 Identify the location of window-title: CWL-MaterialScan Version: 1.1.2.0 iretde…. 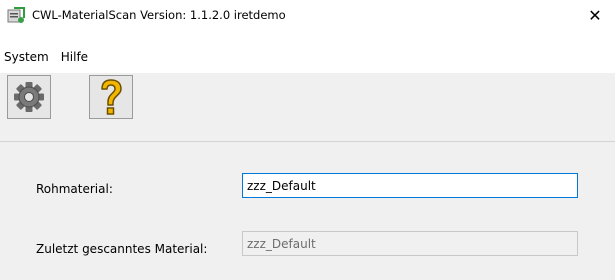
(159, 15).